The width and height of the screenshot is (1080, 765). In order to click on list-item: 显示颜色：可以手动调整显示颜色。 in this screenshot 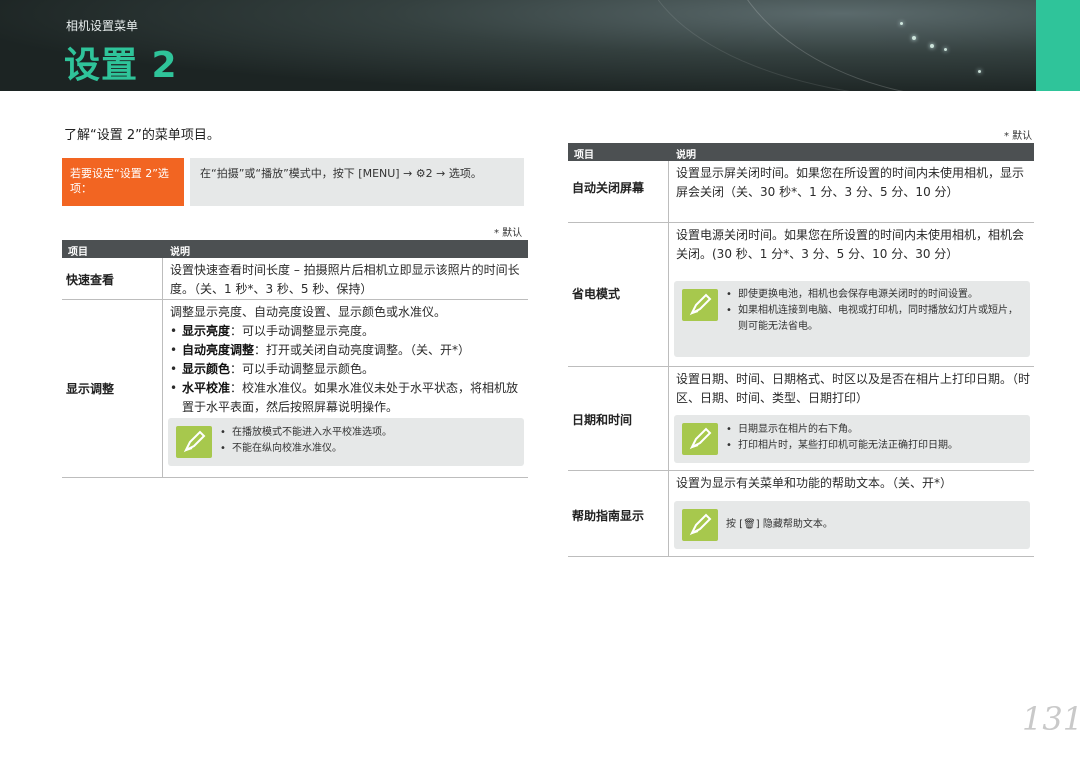, I will do `click(348, 369)`.